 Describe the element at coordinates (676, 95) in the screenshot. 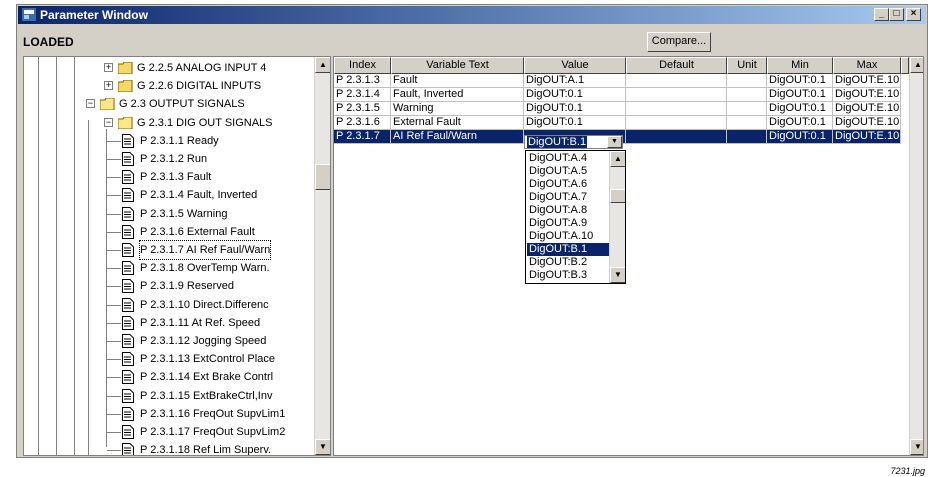

I see `table-cell-default` at that location.